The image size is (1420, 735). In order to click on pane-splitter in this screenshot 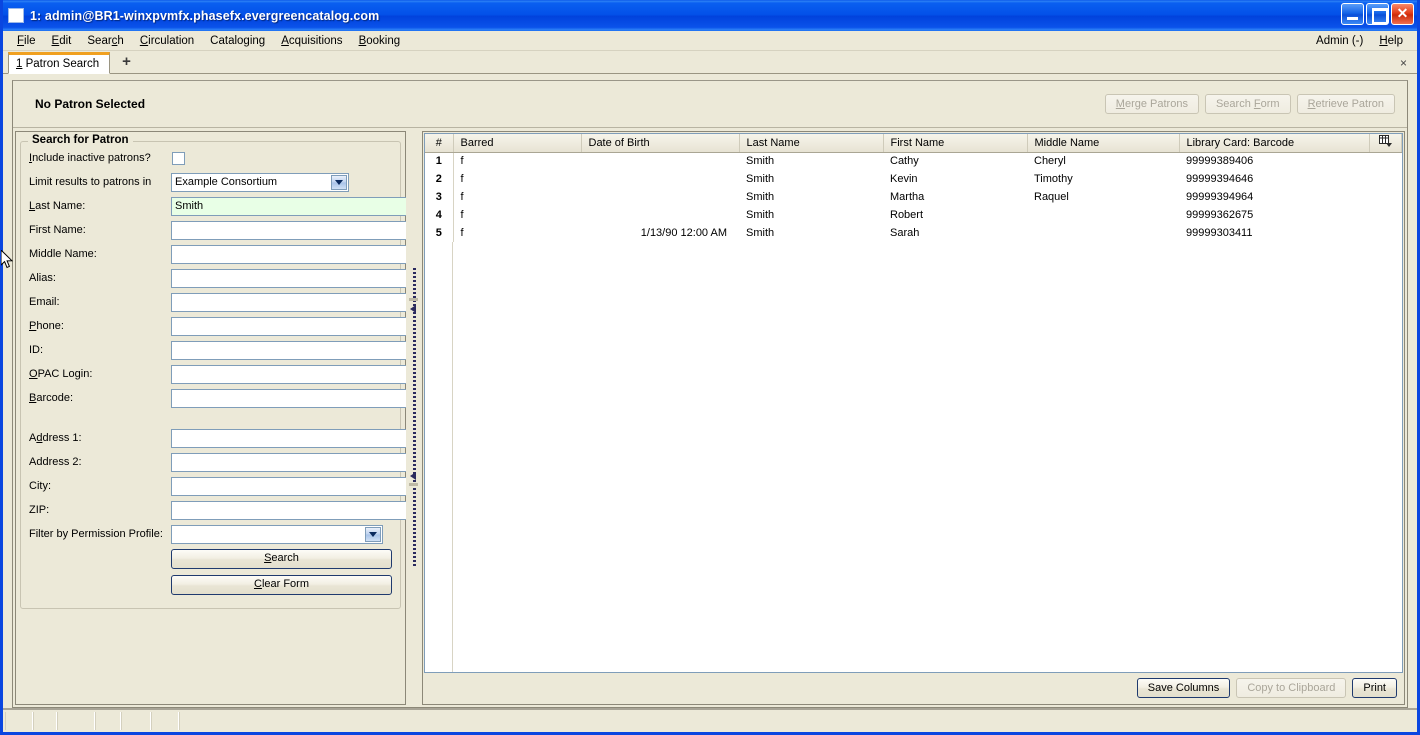, I will do `click(414, 418)`.